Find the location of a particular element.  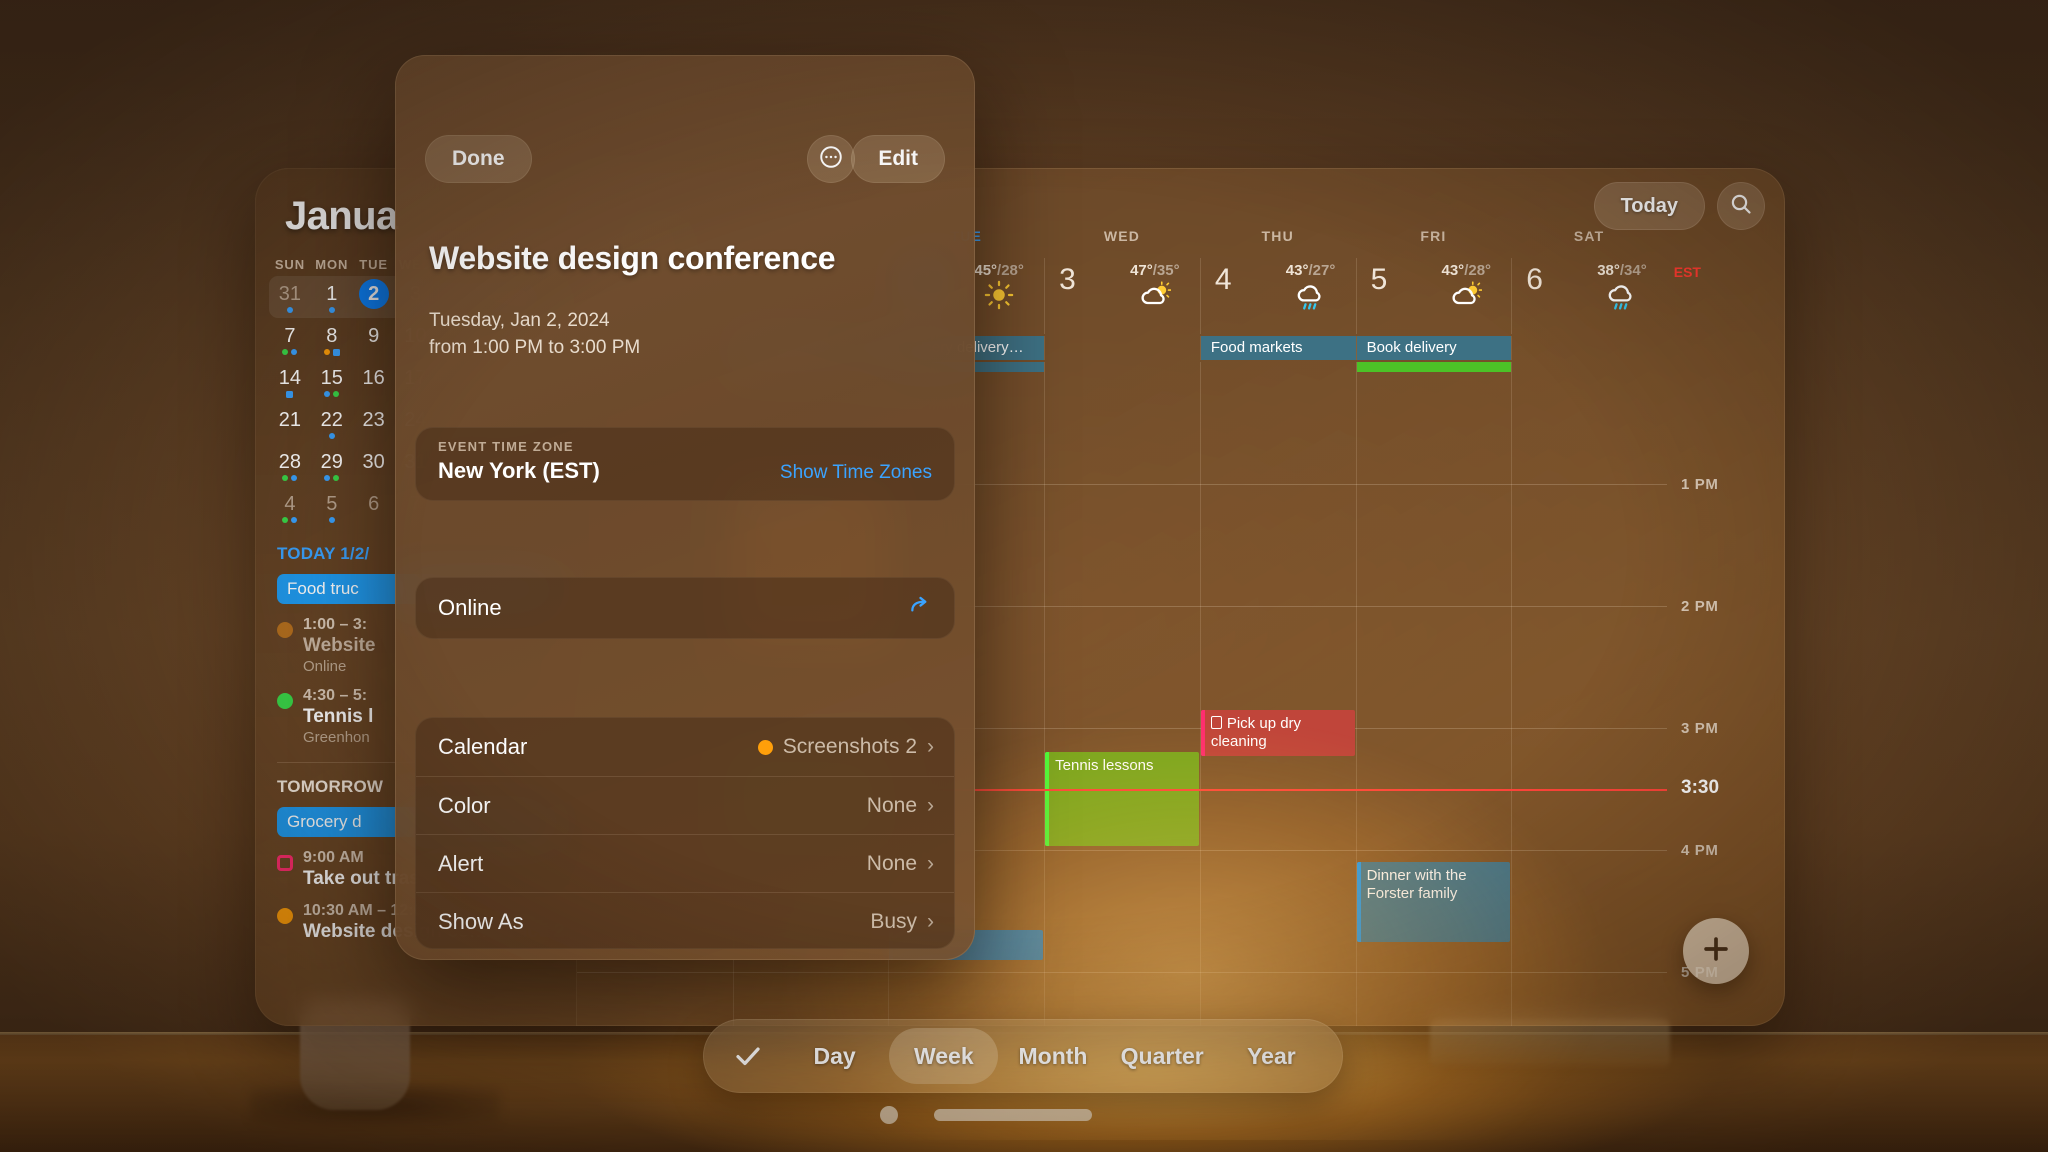

calendar-event-title: Tennis lessons is located at coordinates (1104, 765).